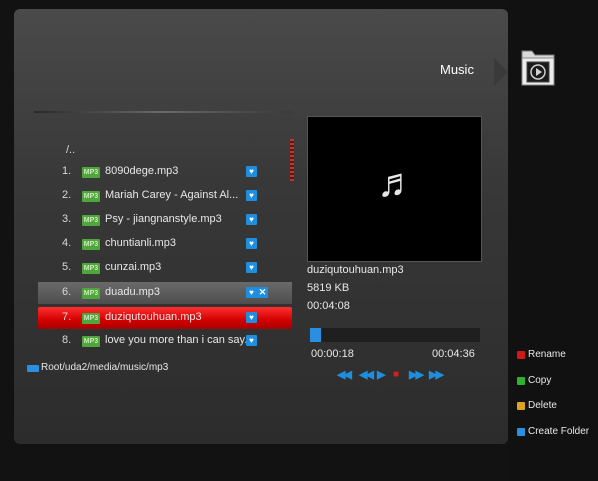  Describe the element at coordinates (332, 354) in the screenshot. I see `current-time: 00:00:18` at that location.